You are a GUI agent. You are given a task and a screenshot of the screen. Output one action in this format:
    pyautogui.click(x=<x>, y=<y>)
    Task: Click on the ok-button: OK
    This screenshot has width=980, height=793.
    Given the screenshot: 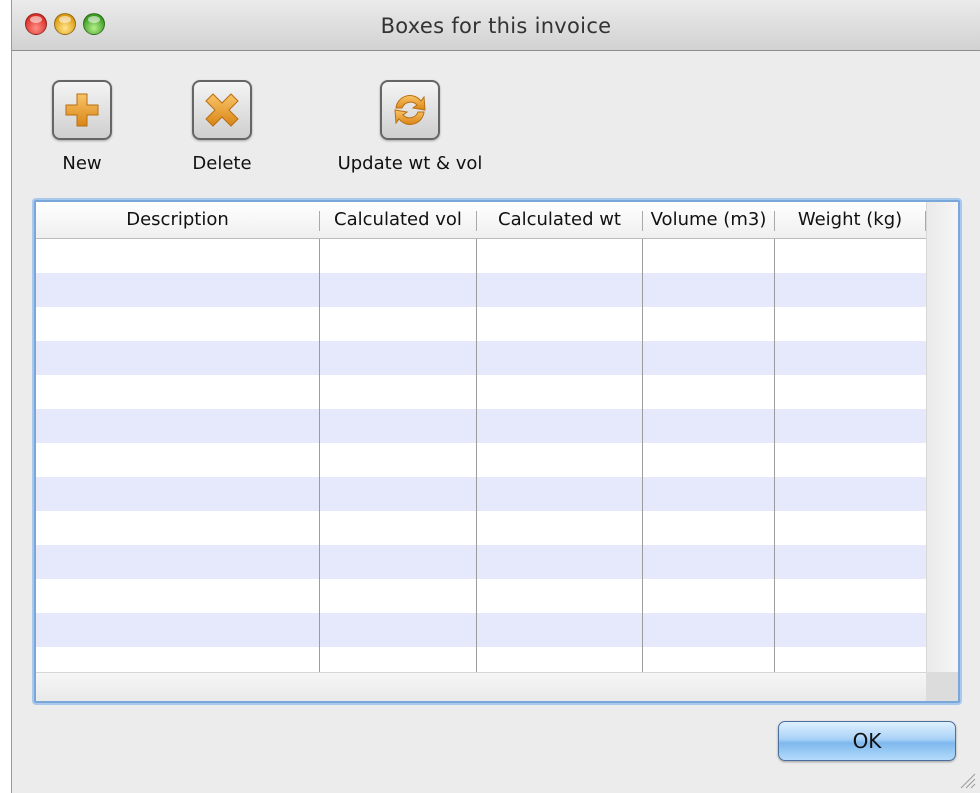 What is the action you would take?
    pyautogui.click(x=867, y=741)
    